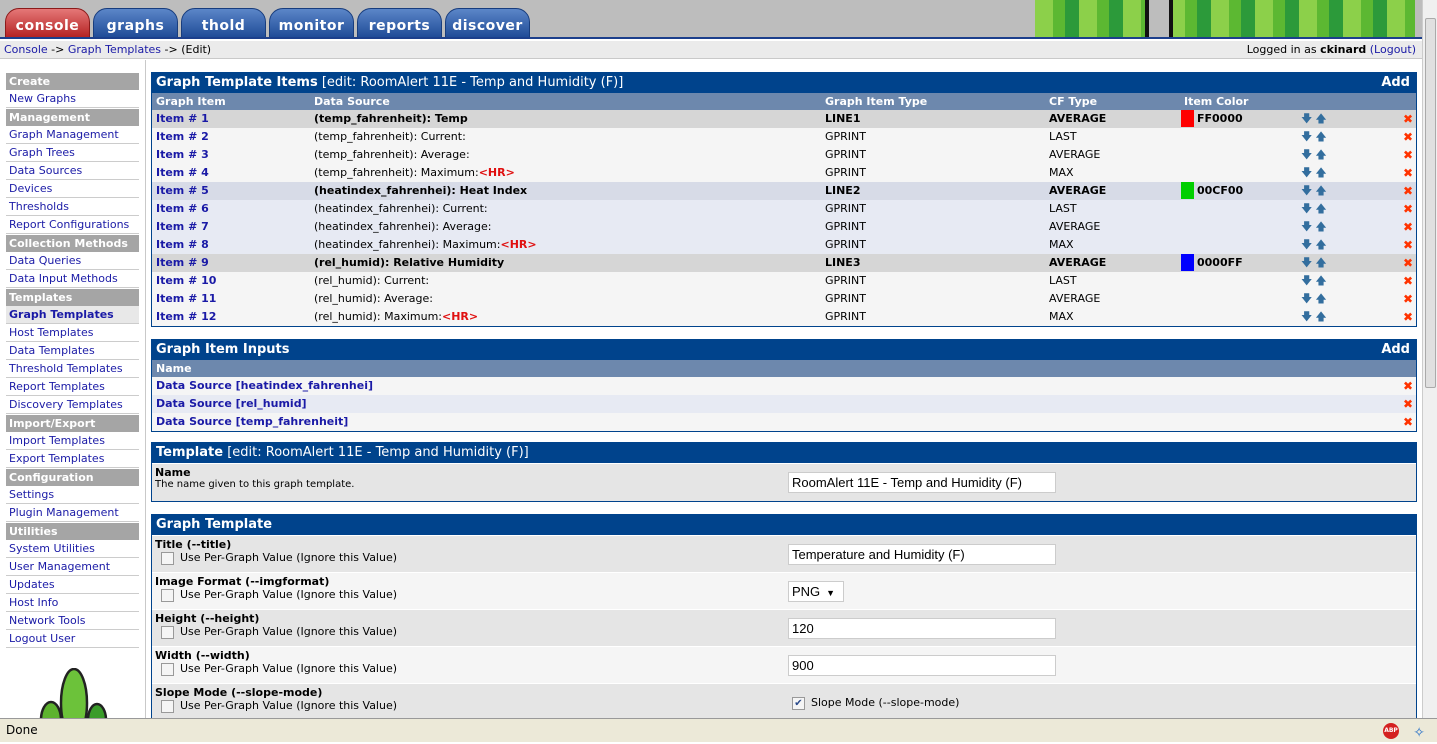 The image size is (1437, 744). I want to click on item-link: Item # 6, so click(182, 209).